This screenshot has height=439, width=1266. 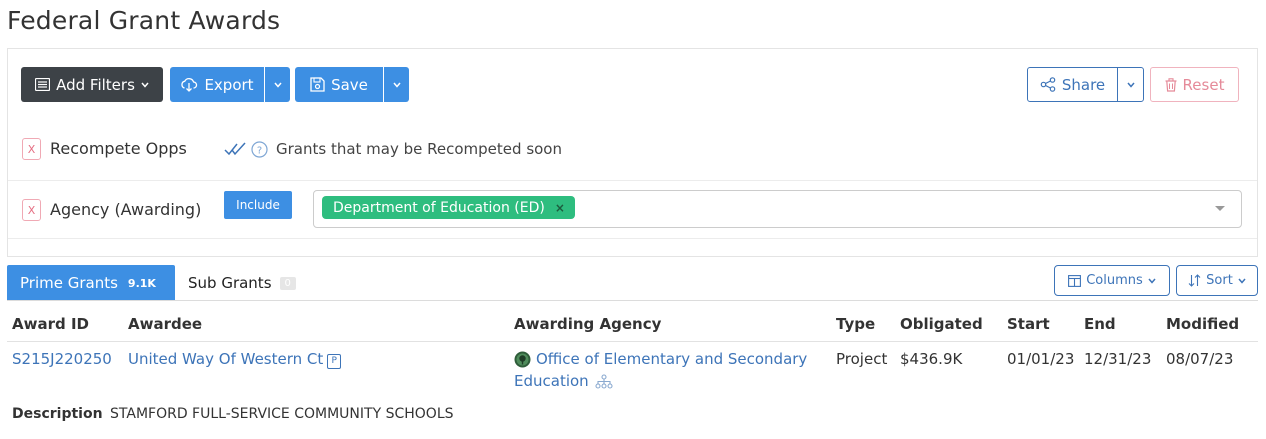 I want to click on column-header-obligated: Obligated, so click(x=941, y=324).